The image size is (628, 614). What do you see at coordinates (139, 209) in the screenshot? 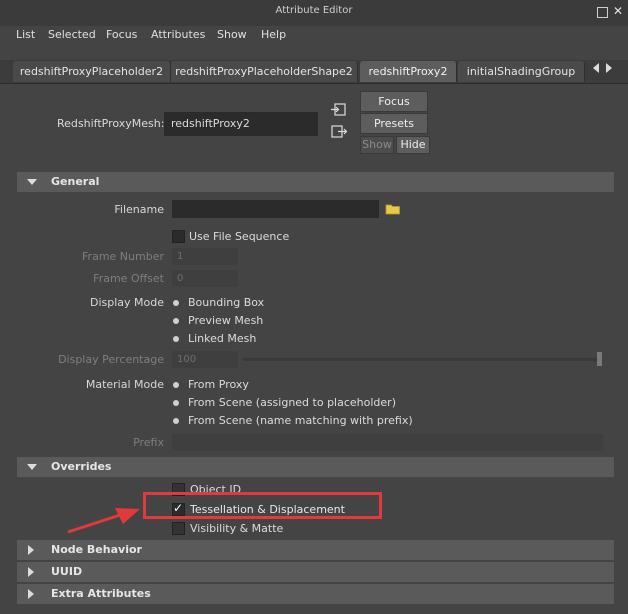
I see `filename-label: Filename` at bounding box center [139, 209].